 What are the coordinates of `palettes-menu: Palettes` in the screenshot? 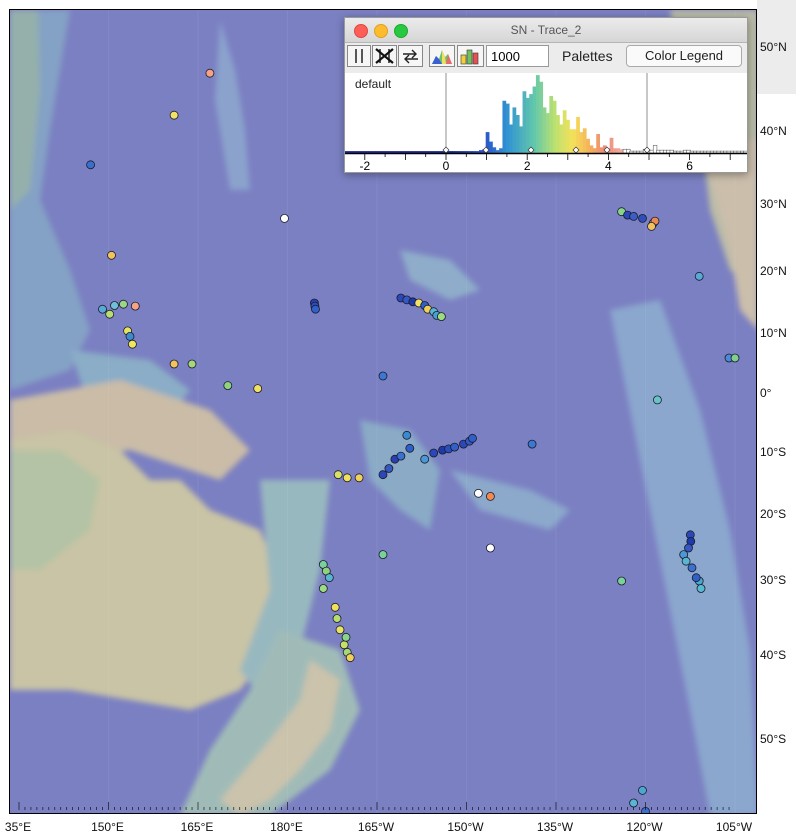 It's located at (587, 56).